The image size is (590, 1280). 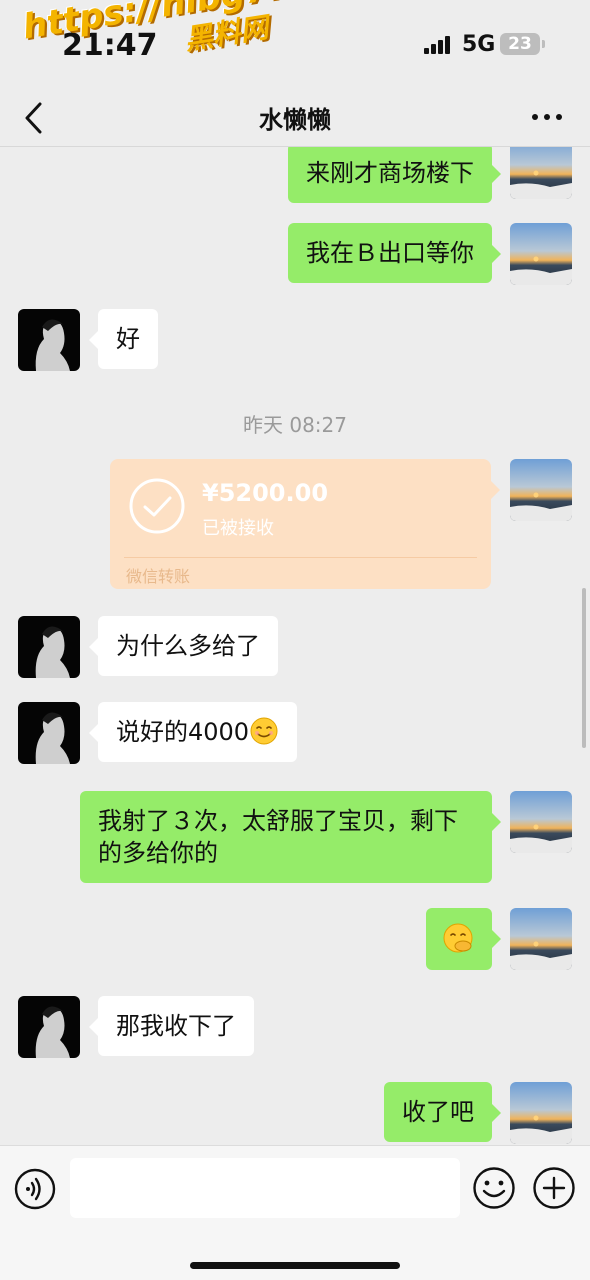 What do you see at coordinates (265, 493) in the screenshot?
I see `transfer-amount: ¥5200.00` at bounding box center [265, 493].